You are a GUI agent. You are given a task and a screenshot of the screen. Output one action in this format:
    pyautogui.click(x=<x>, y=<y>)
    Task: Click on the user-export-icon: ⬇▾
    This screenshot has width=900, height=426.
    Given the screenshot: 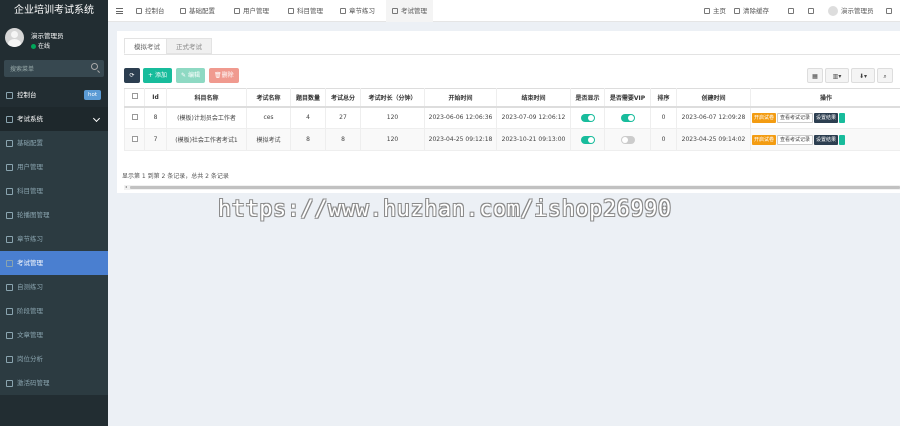 What is the action you would take?
    pyautogui.click(x=863, y=76)
    